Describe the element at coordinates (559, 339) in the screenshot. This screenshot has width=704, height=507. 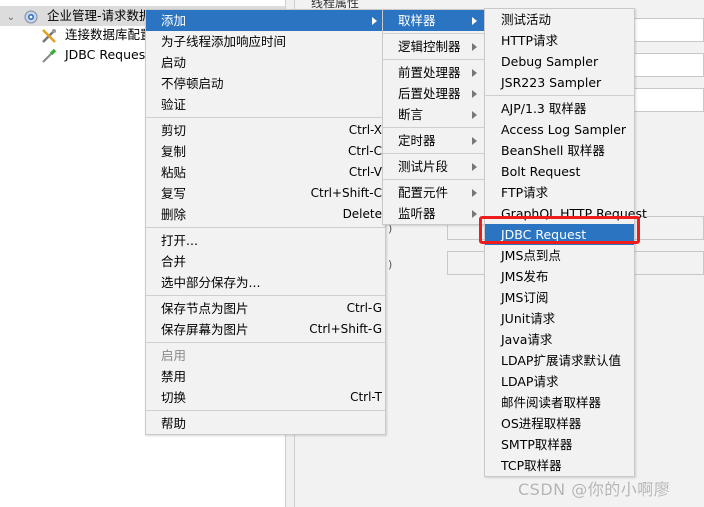
I see `menu-item-java: Java请求` at that location.